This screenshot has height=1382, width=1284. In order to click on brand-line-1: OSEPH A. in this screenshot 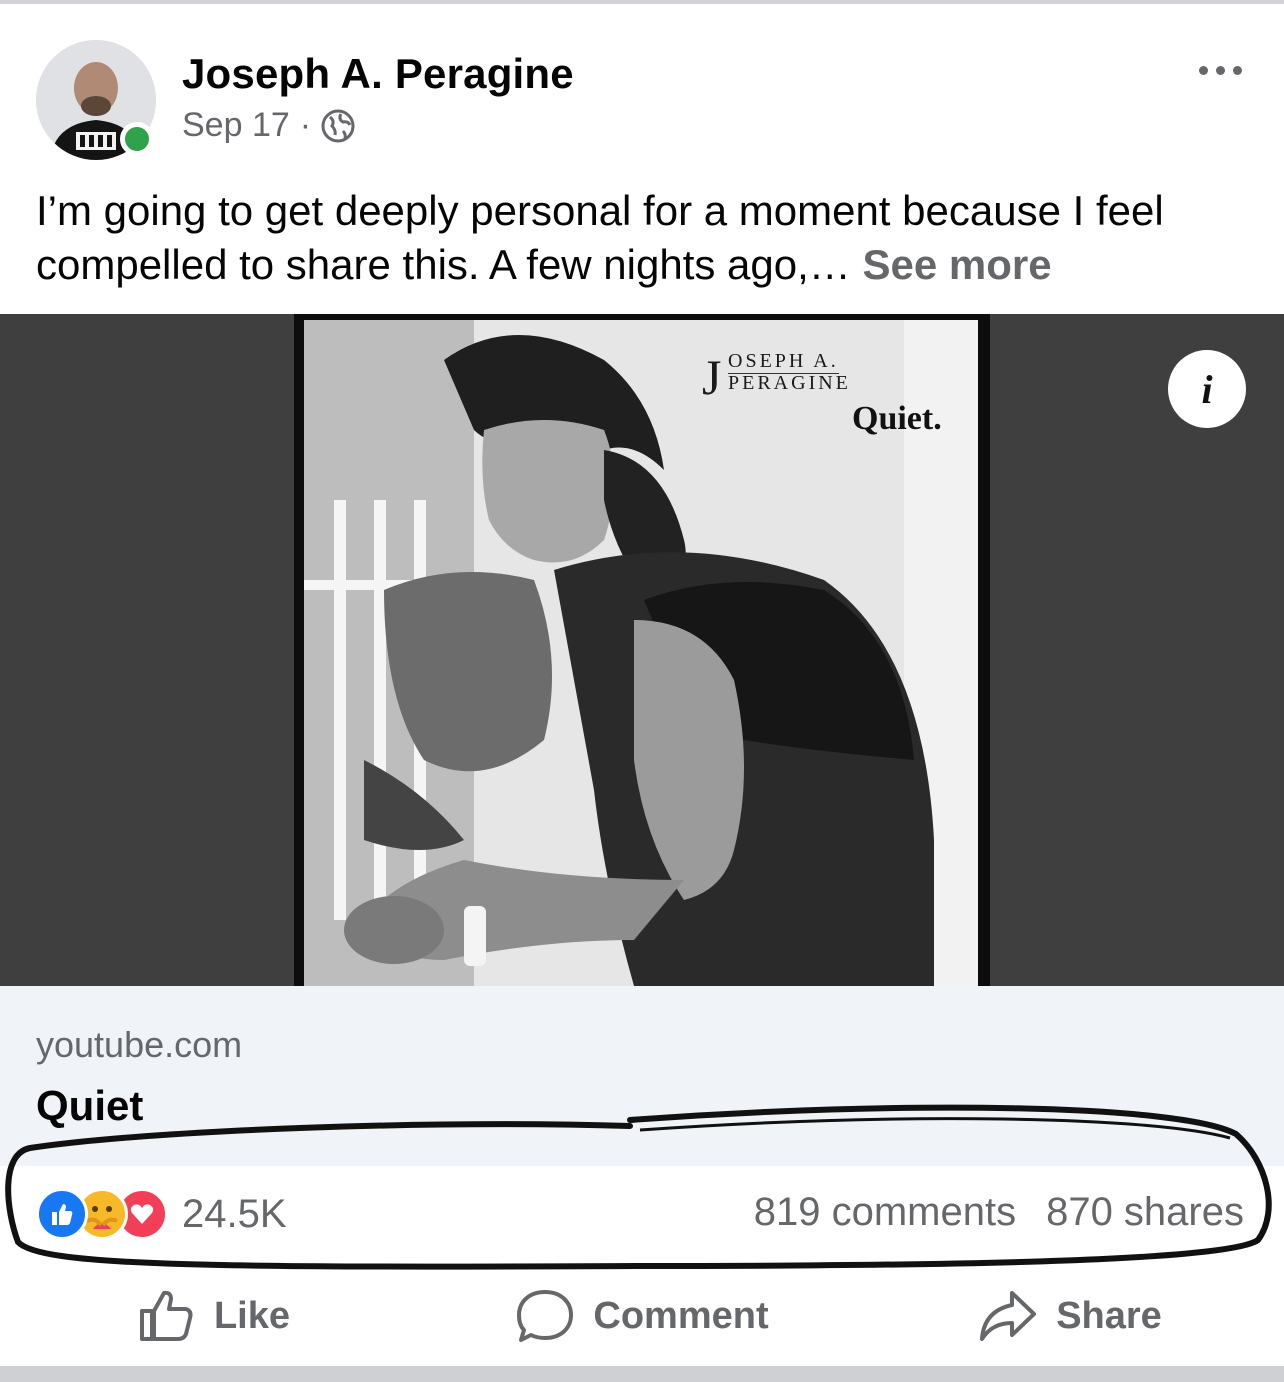, I will do `click(783, 362)`.